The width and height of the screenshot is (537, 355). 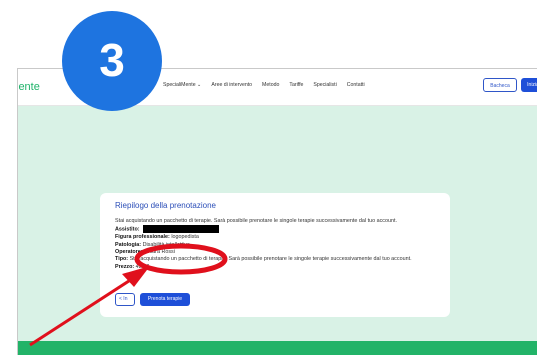 What do you see at coordinates (181, 259) in the screenshot?
I see `highlight-ellipse` at bounding box center [181, 259].